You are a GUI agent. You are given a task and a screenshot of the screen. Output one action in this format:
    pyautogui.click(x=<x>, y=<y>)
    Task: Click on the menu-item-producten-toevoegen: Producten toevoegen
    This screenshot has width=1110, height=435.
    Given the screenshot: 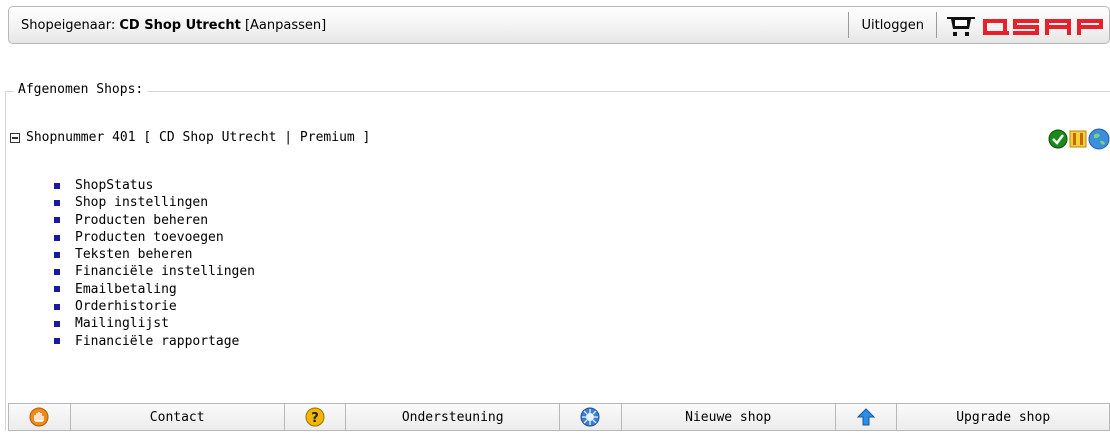 What is the action you would take?
    pyautogui.click(x=154, y=237)
    